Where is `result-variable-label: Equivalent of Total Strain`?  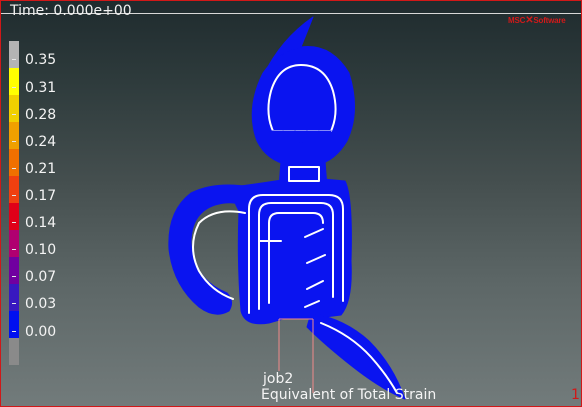
result-variable-label: Equivalent of Total Strain is located at coordinates (349, 395).